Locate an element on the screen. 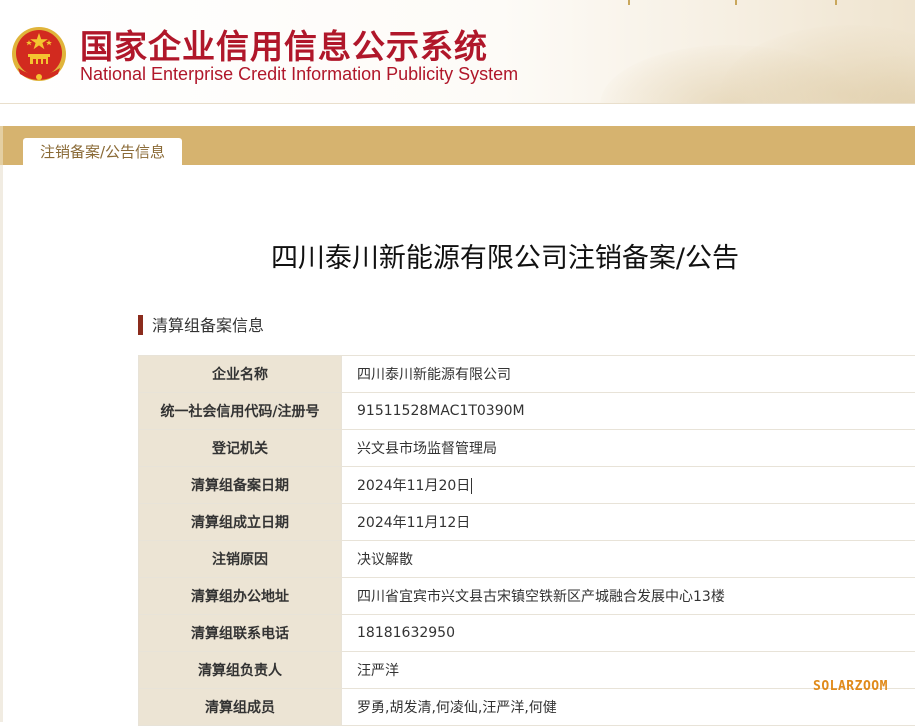 This screenshot has width=915, height=726. row-value: 2024年11月12日 is located at coordinates (628, 522).